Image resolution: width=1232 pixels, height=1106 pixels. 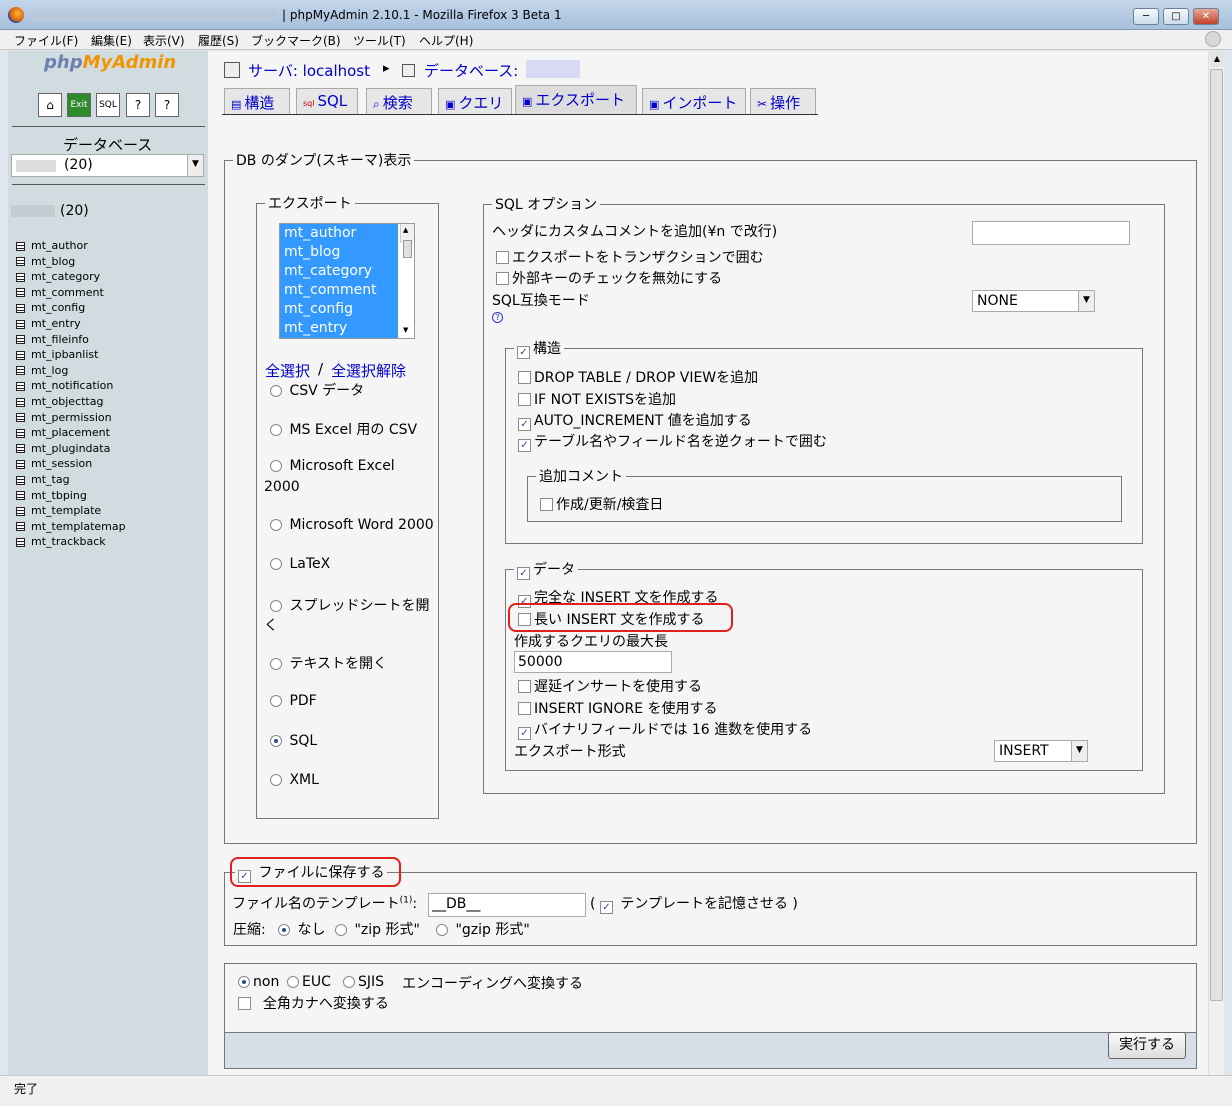 I want to click on menu-bookmarks: ブックマーク(B), so click(x=296, y=40).